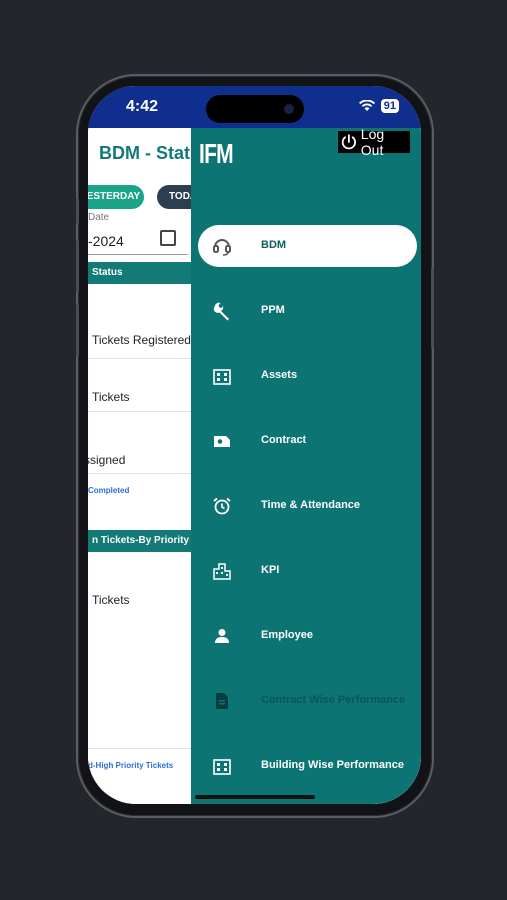 This screenshot has height=900, width=507. Describe the element at coordinates (333, 700) in the screenshot. I see `menu-item-label: Contract Wise Performance` at that location.